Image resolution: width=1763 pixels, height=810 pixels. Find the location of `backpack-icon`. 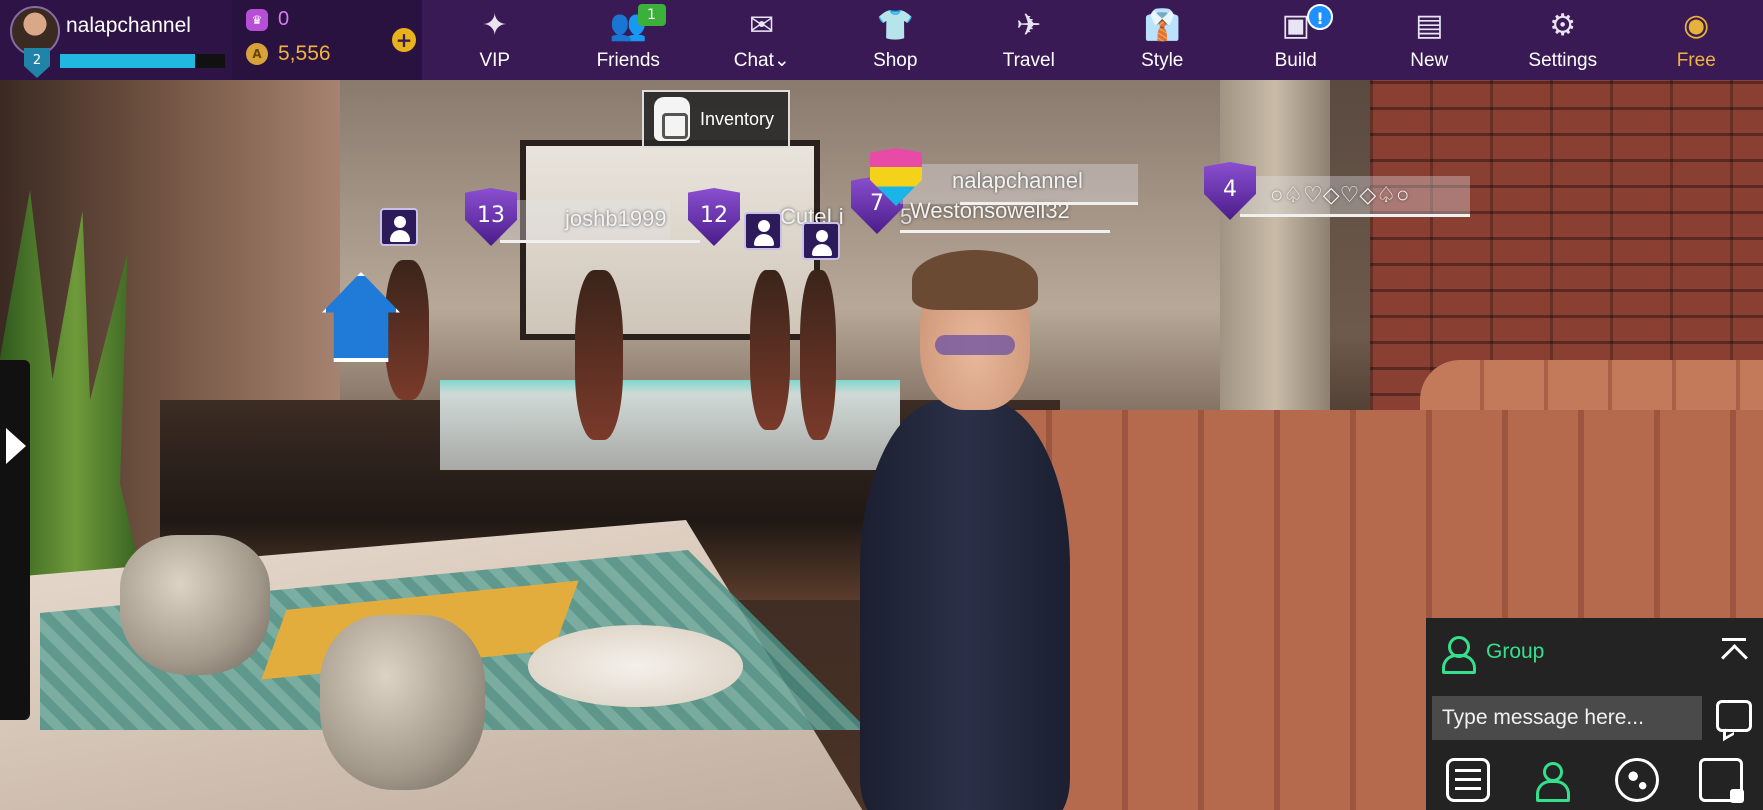

backpack-icon is located at coordinates (672, 119).